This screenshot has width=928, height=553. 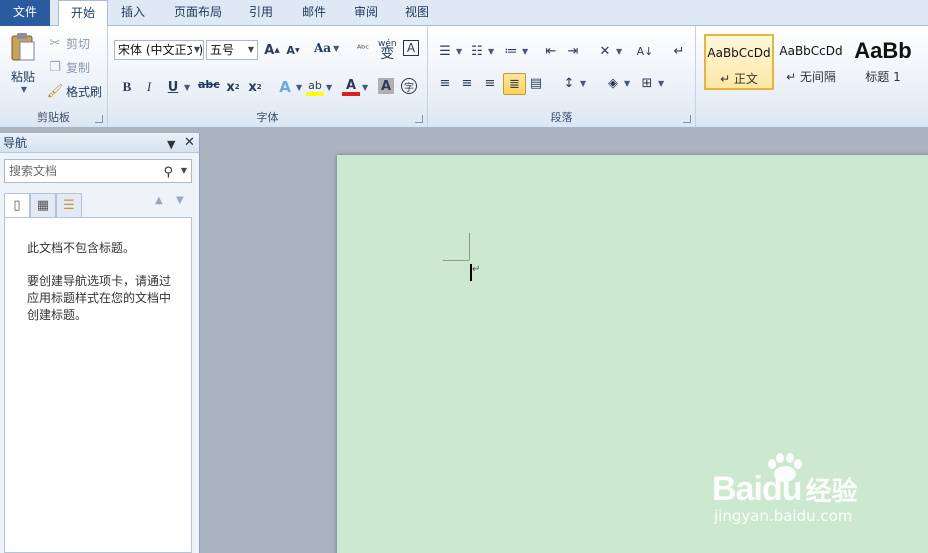 I want to click on shrink-font-button: A ▼, so click(x=293, y=50).